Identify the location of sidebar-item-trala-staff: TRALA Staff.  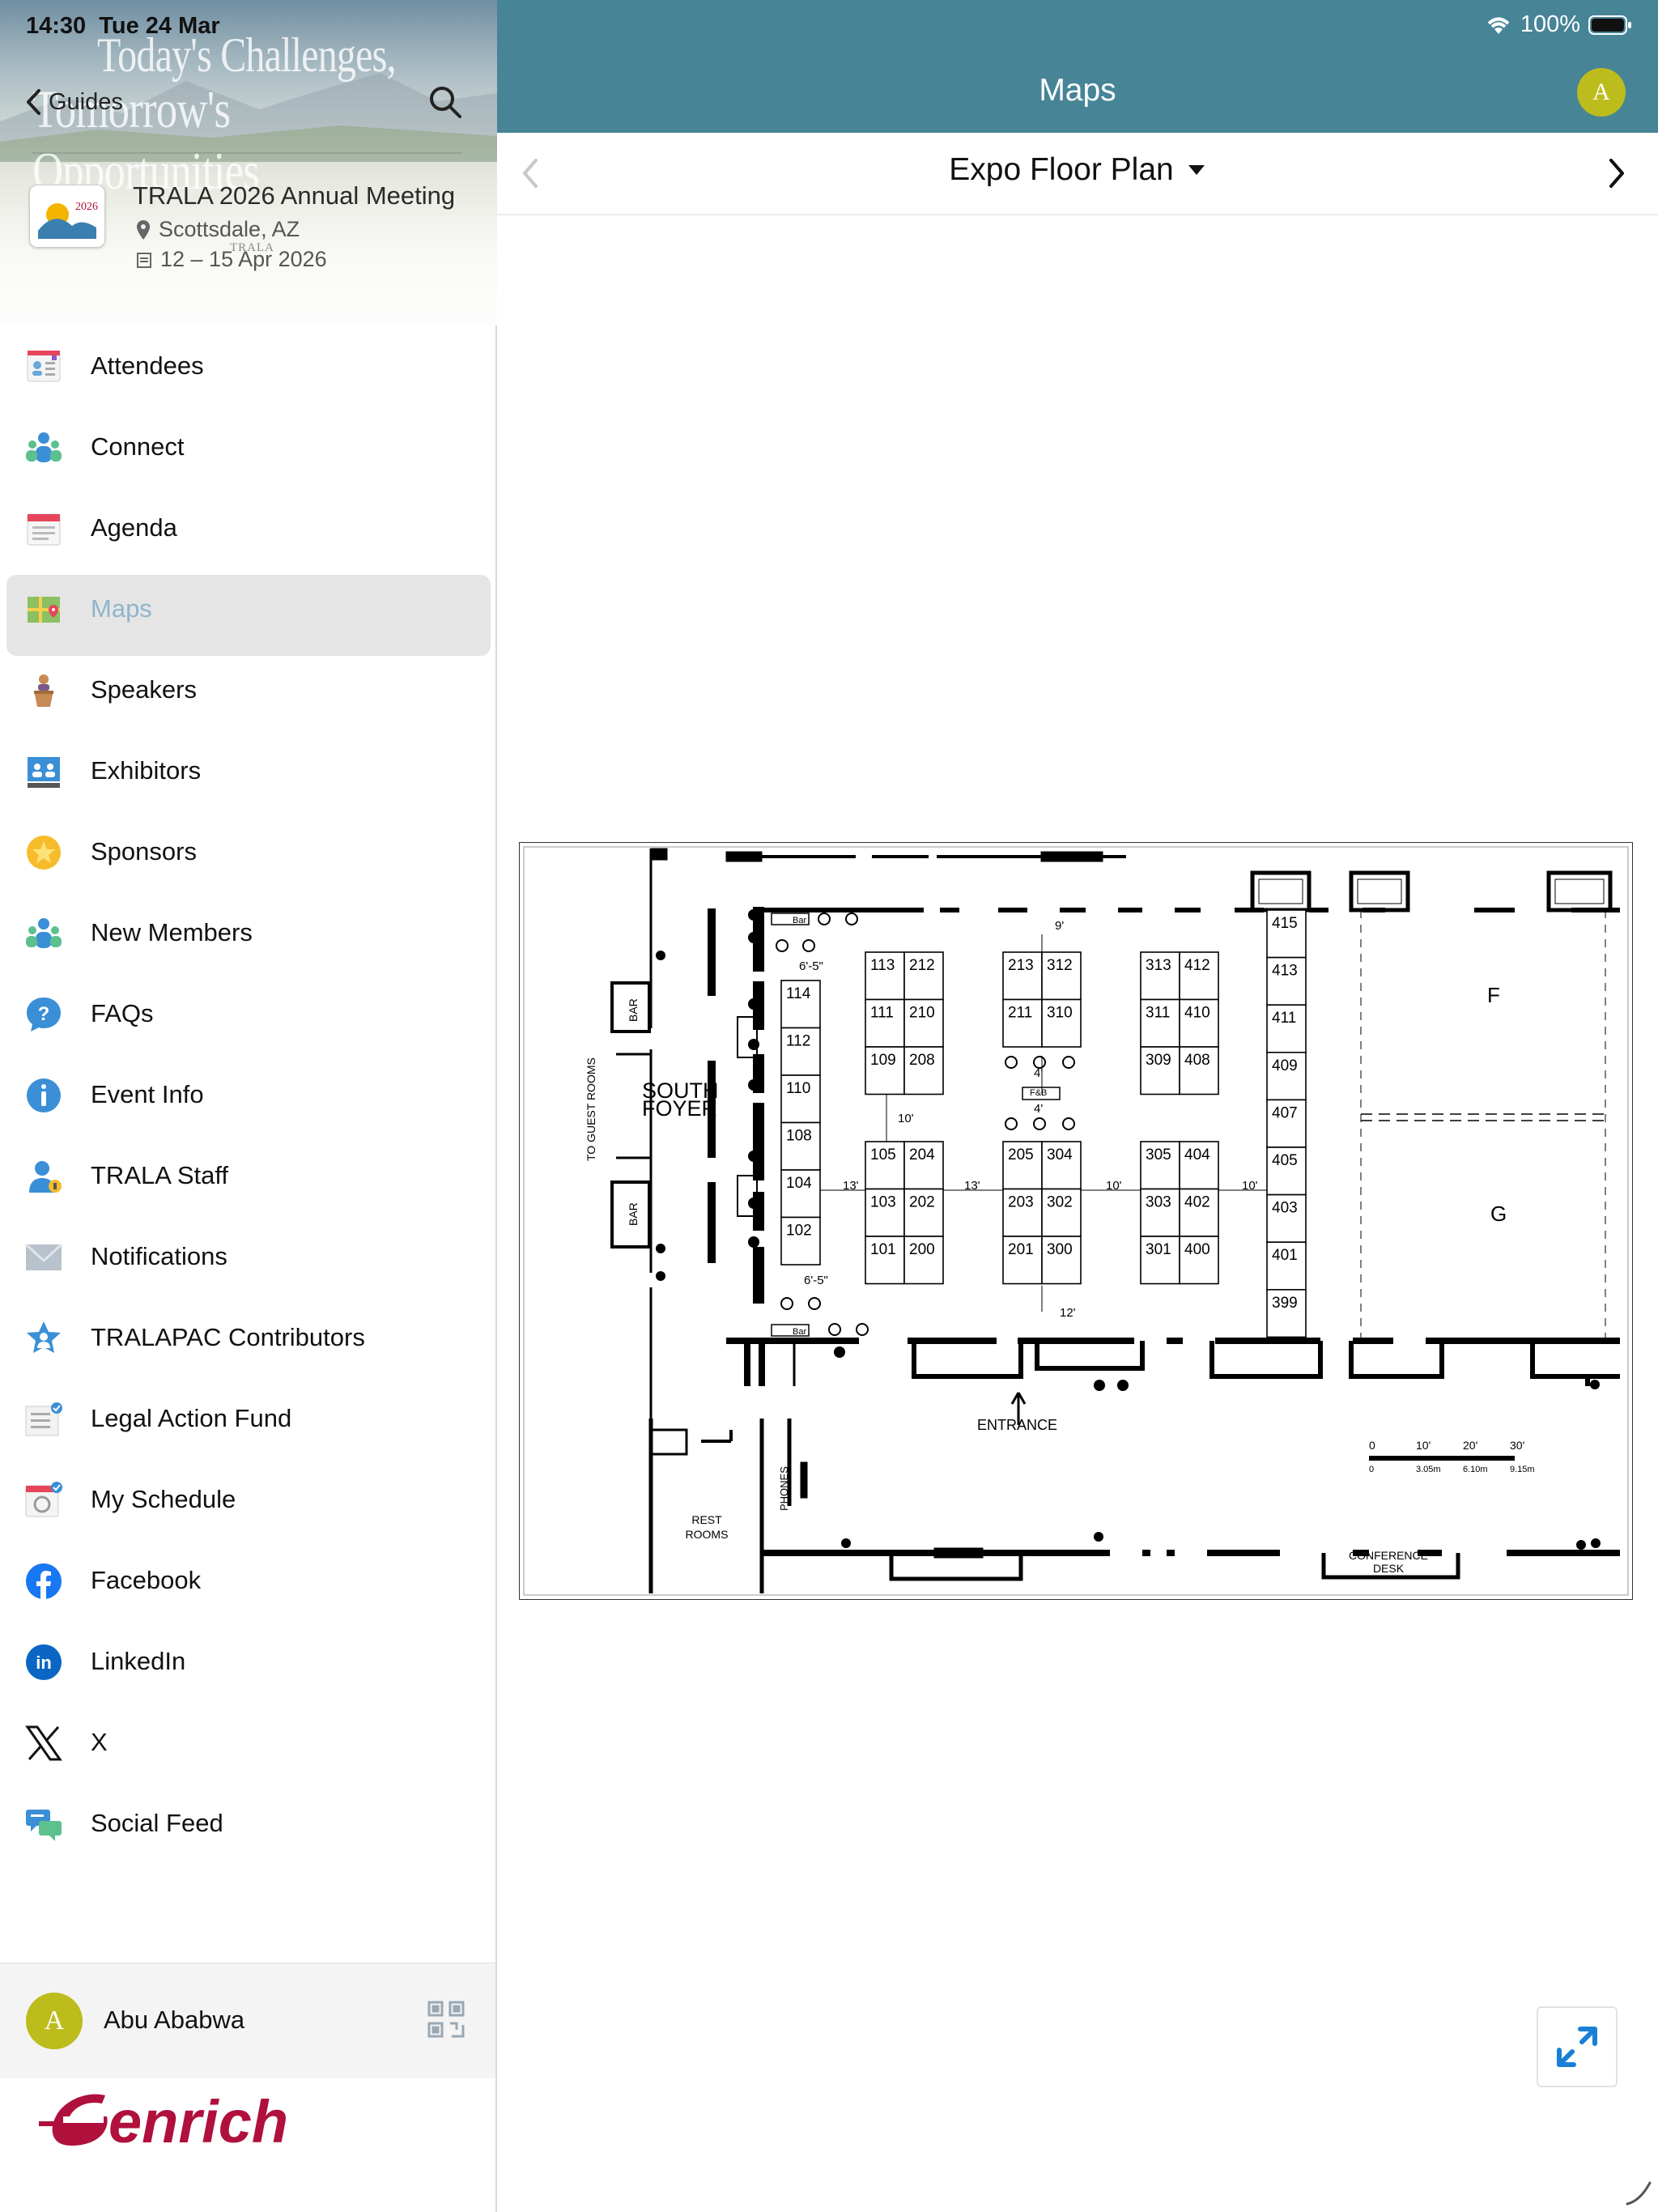
(248, 1176).